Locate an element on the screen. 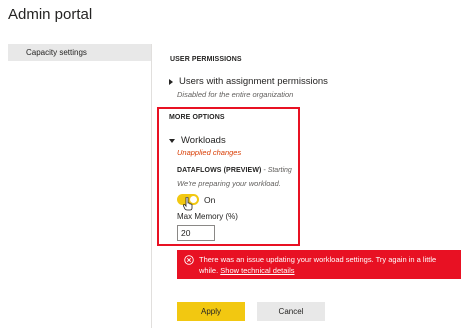  preparing-workload-text: We're preparing your workload. is located at coordinates (229, 183).